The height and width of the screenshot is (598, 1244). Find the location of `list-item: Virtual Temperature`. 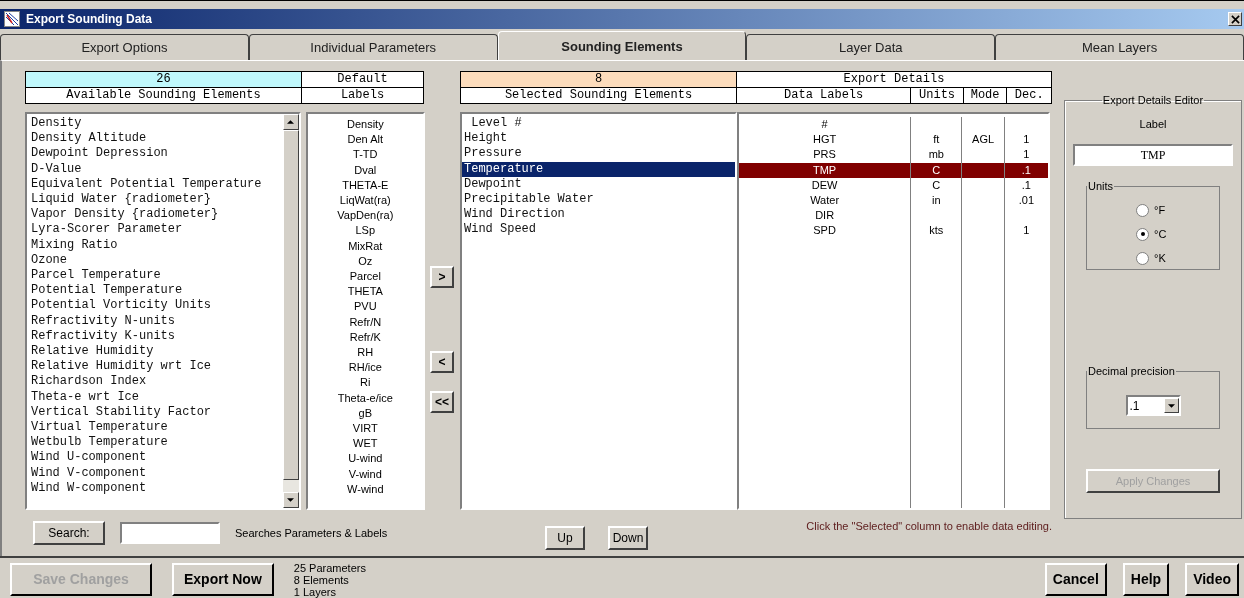

list-item: Virtual Temperature is located at coordinates (155, 428).